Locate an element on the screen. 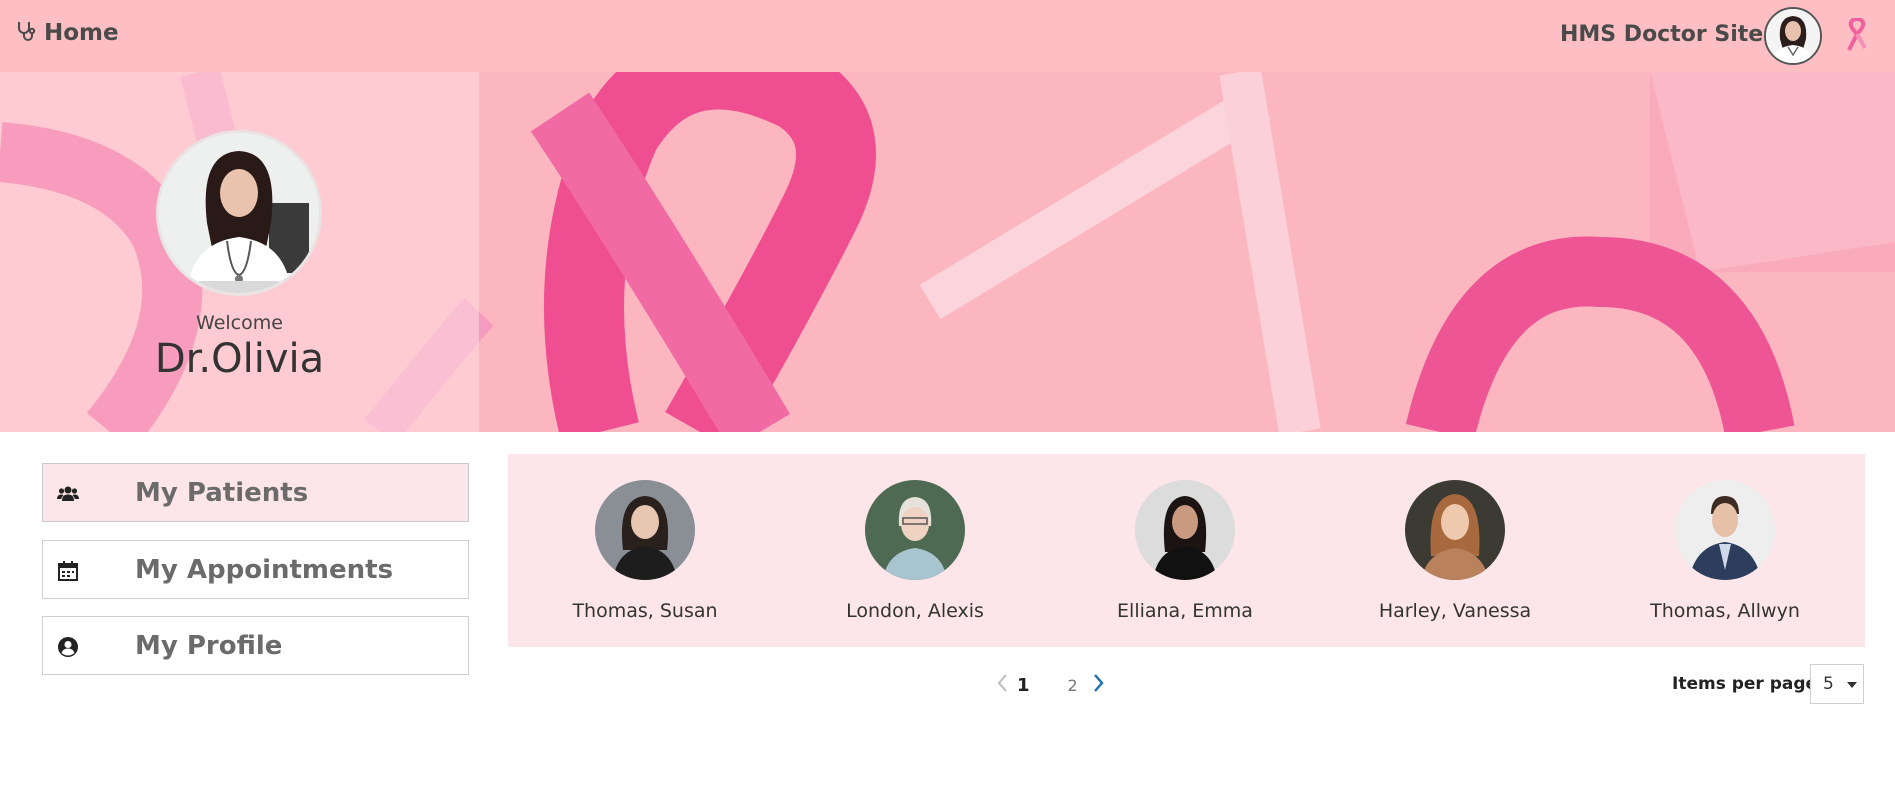  users-icon is located at coordinates (68, 494).